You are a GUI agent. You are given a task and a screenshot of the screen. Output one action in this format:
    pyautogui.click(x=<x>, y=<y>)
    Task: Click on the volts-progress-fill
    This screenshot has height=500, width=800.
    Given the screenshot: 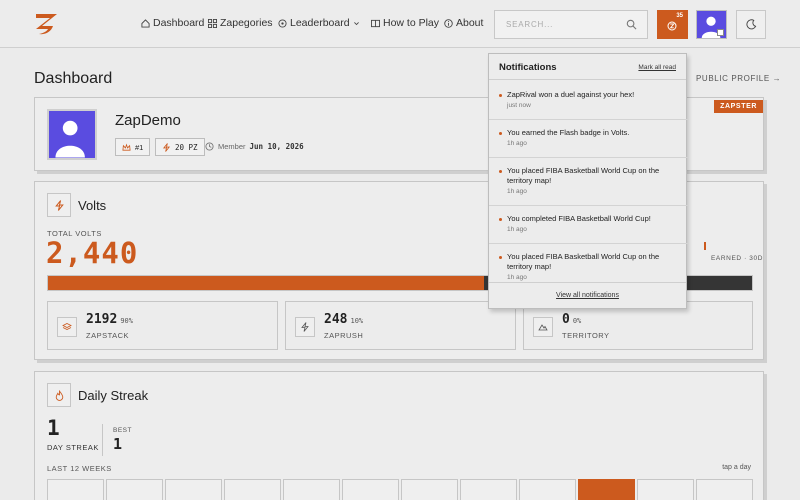 What is the action you would take?
    pyautogui.click(x=266, y=283)
    